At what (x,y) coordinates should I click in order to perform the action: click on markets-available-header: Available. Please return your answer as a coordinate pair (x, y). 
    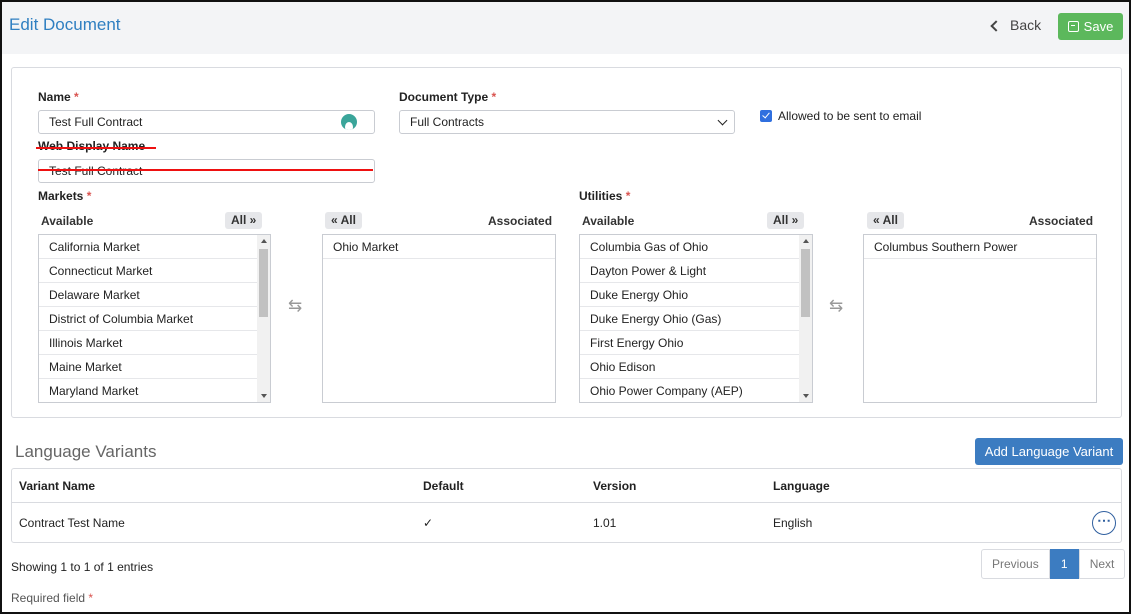
    Looking at the image, I should click on (67, 221).